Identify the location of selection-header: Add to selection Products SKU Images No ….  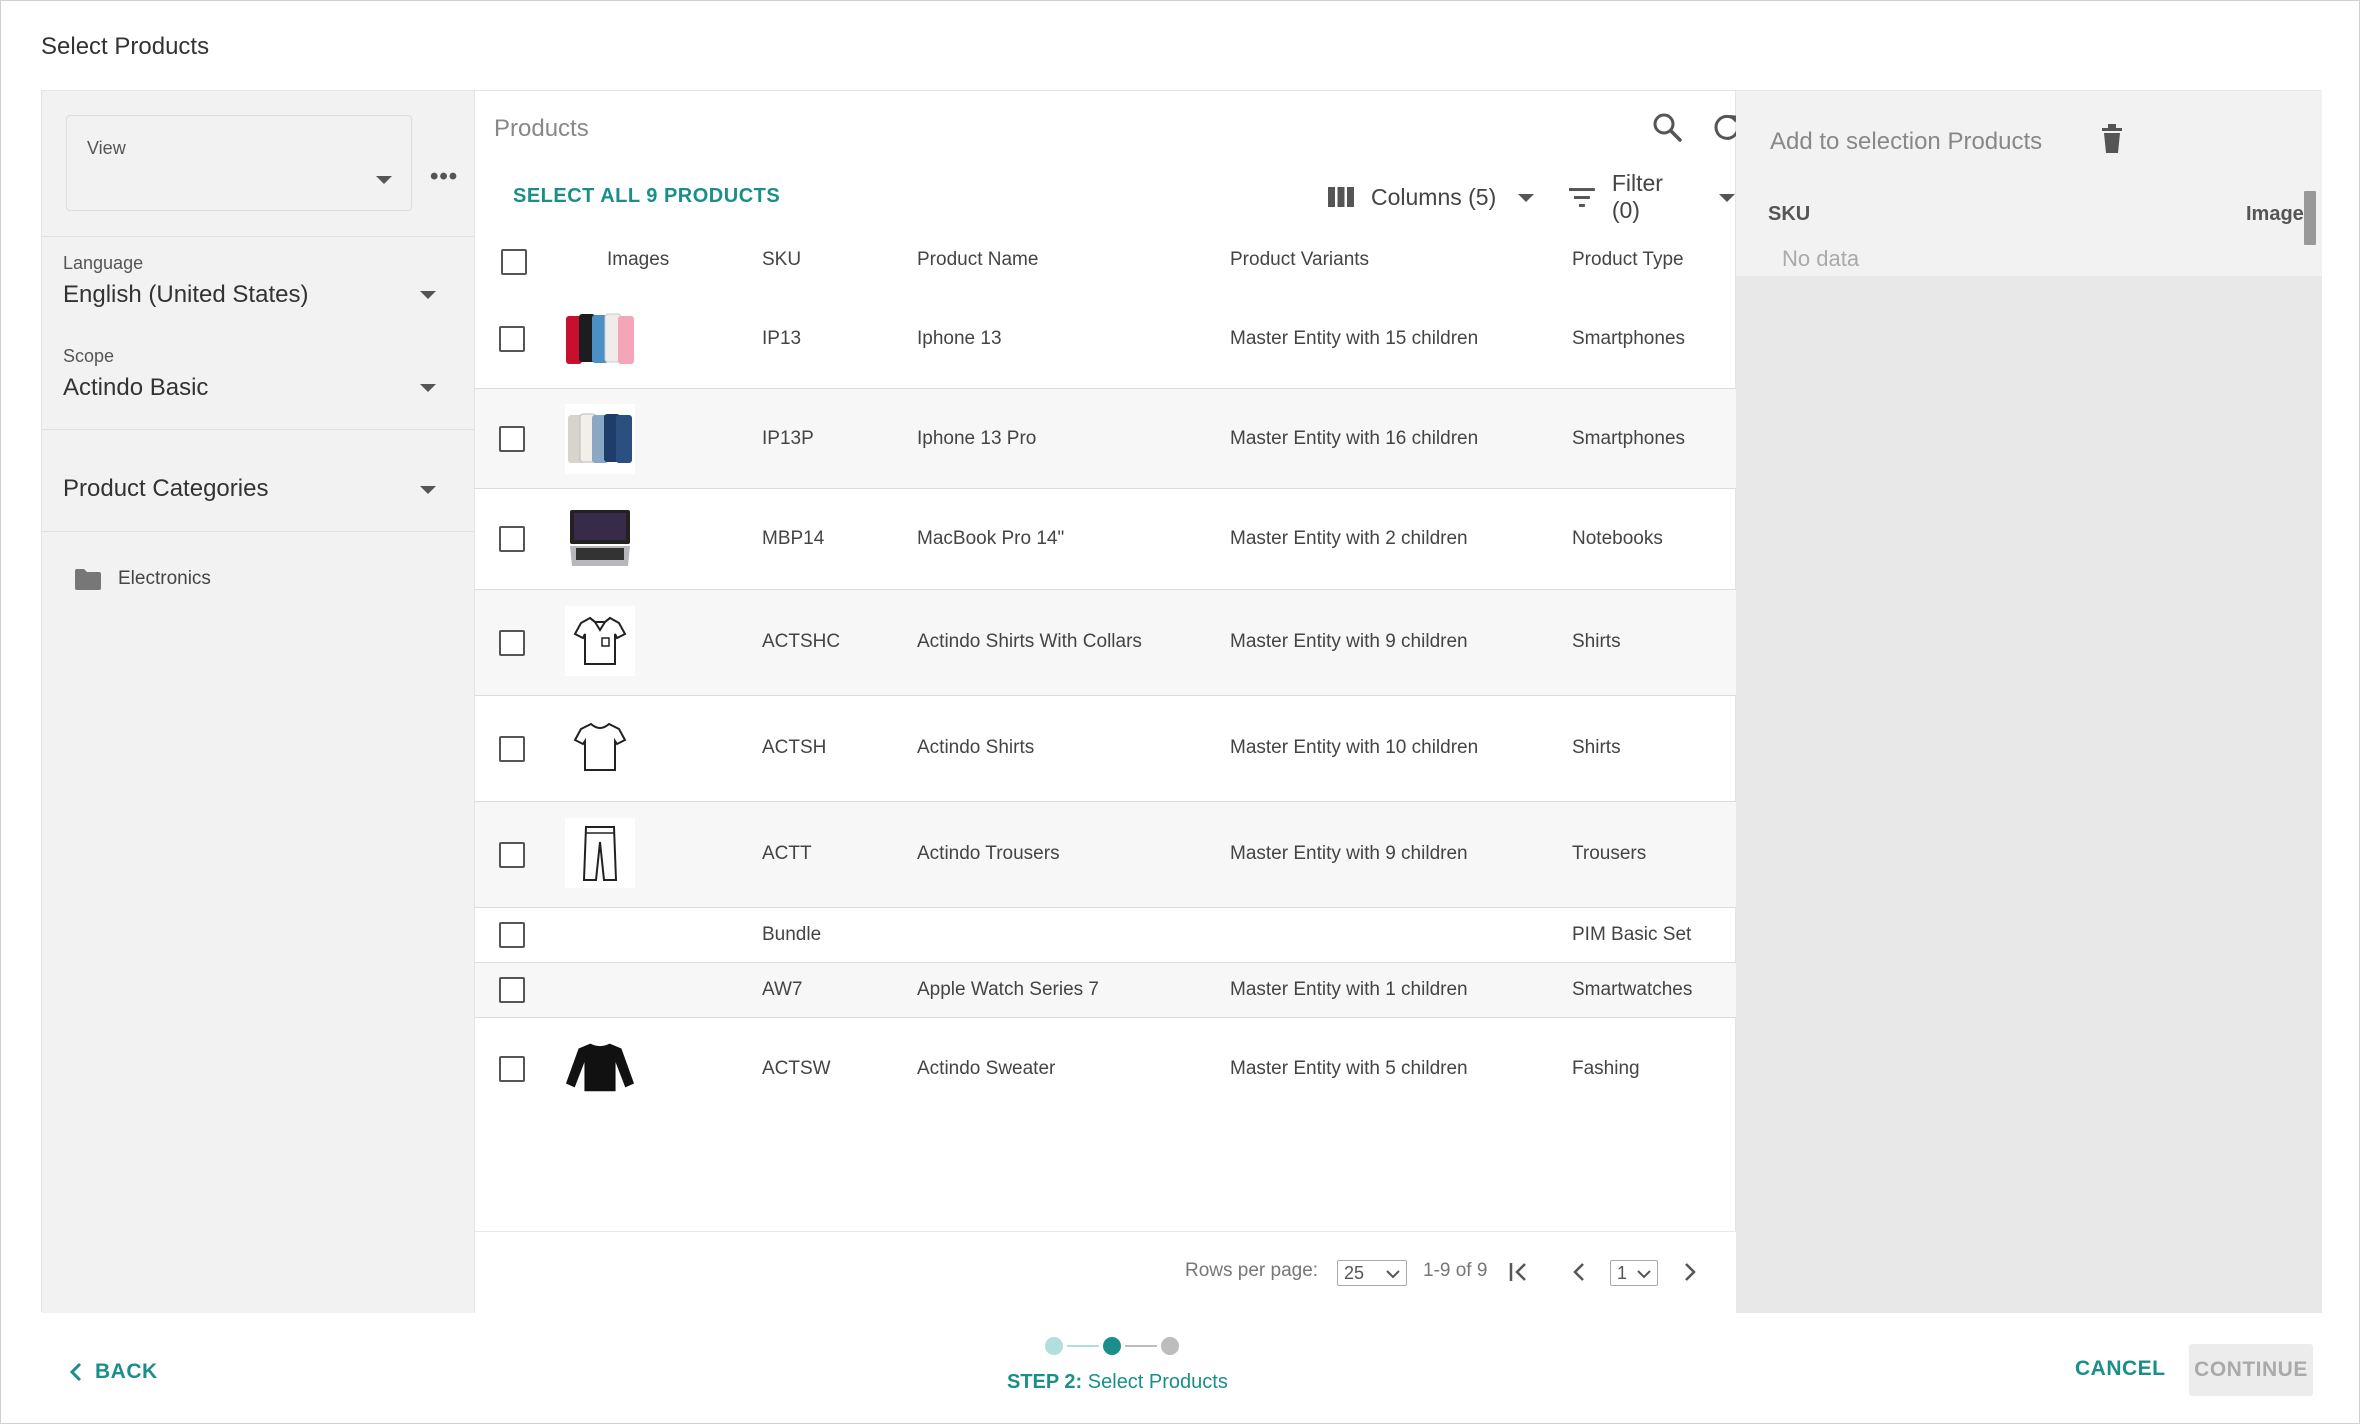
(2029, 183).